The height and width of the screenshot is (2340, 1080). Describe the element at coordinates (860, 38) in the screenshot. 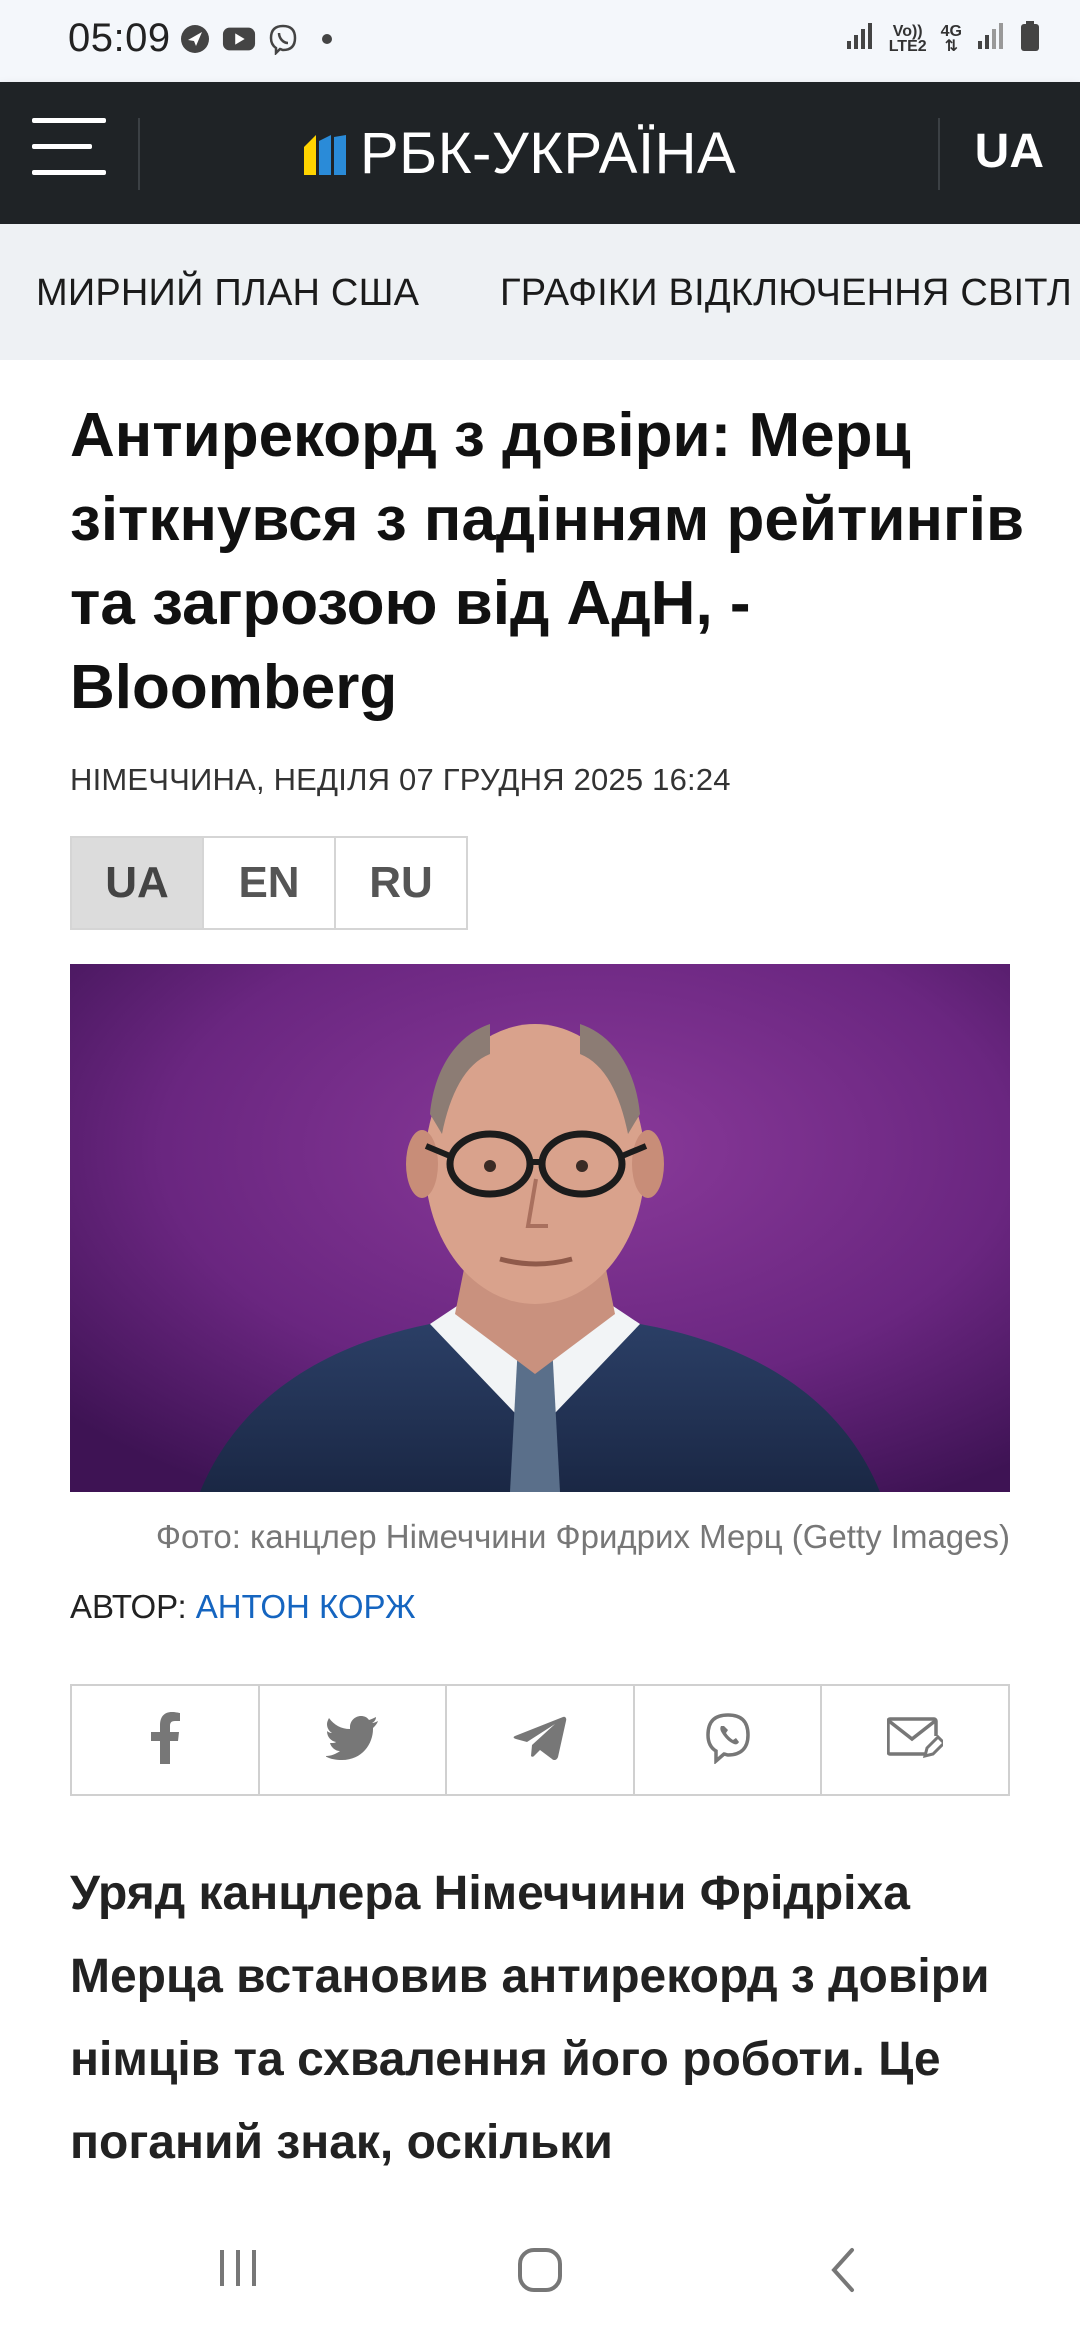

I see `signal-icon` at that location.